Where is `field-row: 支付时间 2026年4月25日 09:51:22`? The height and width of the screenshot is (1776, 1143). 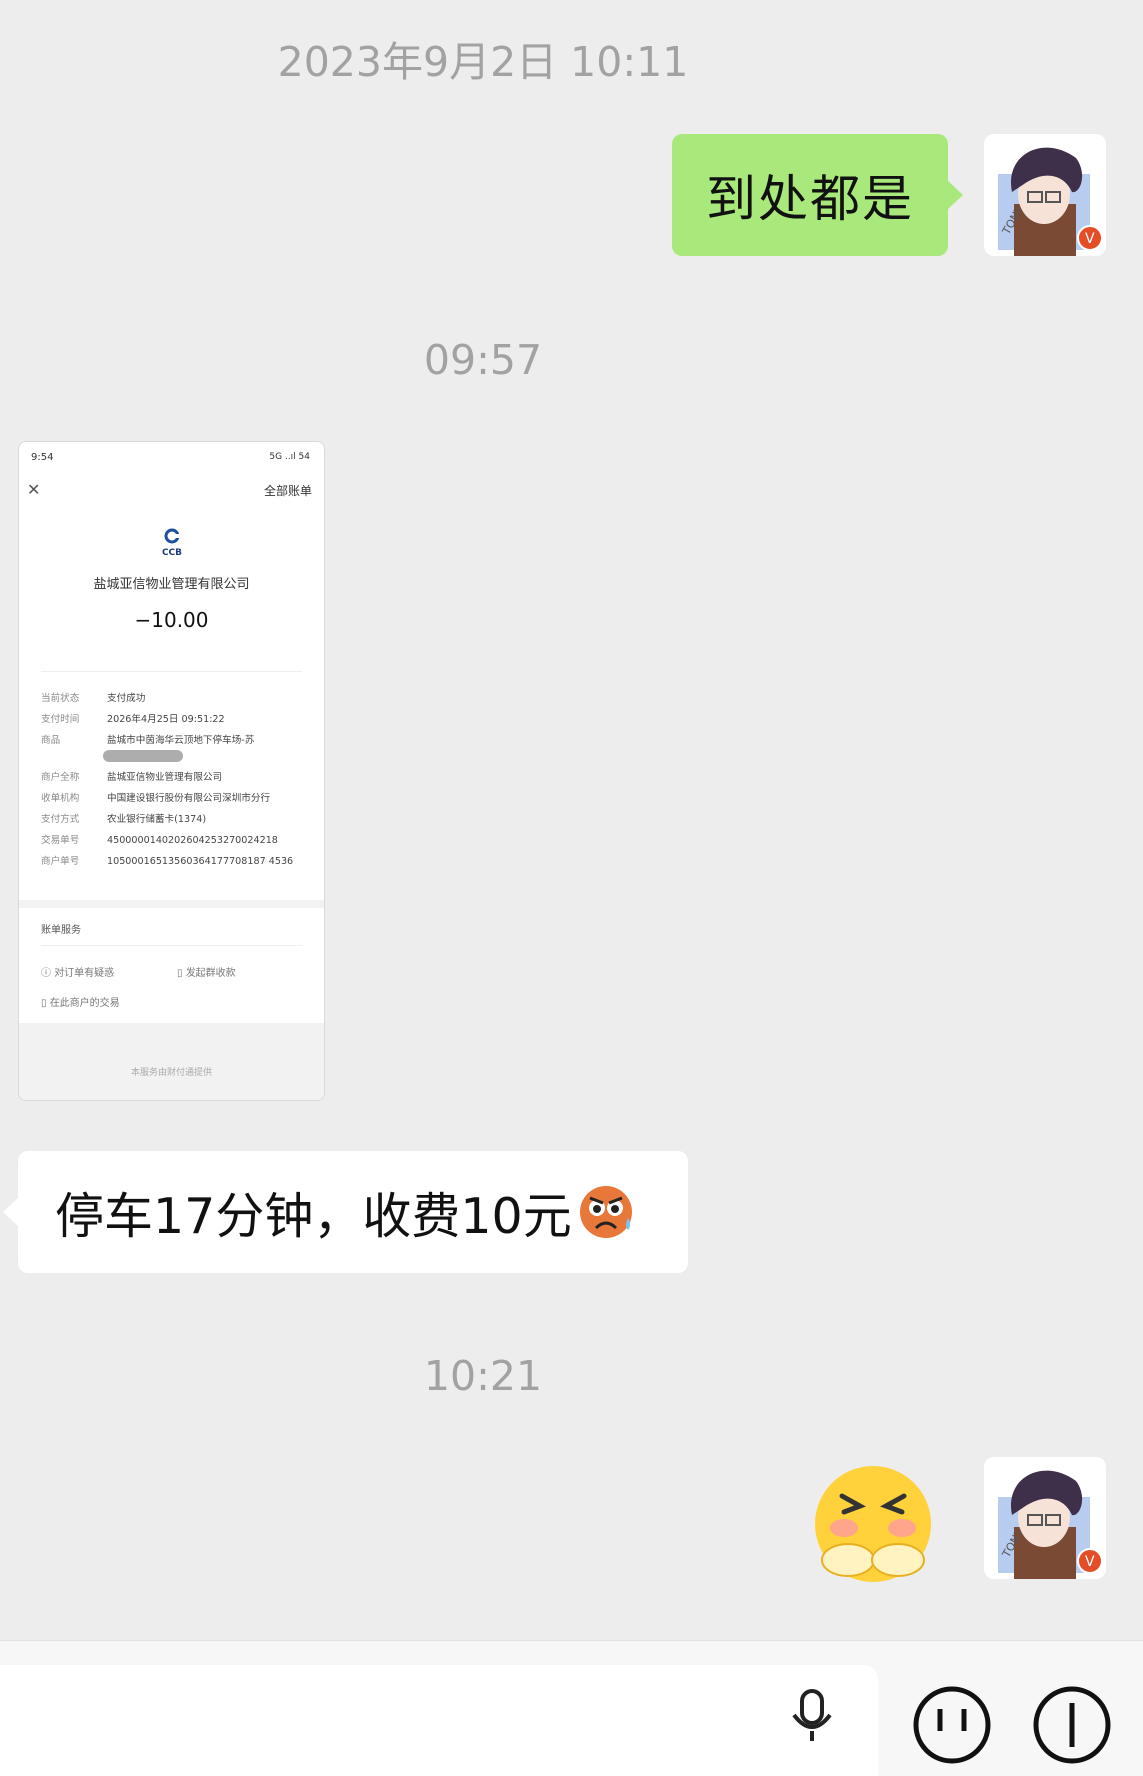
field-row: 支付时间 2026年4月25日 09:51:22 is located at coordinates (133, 719).